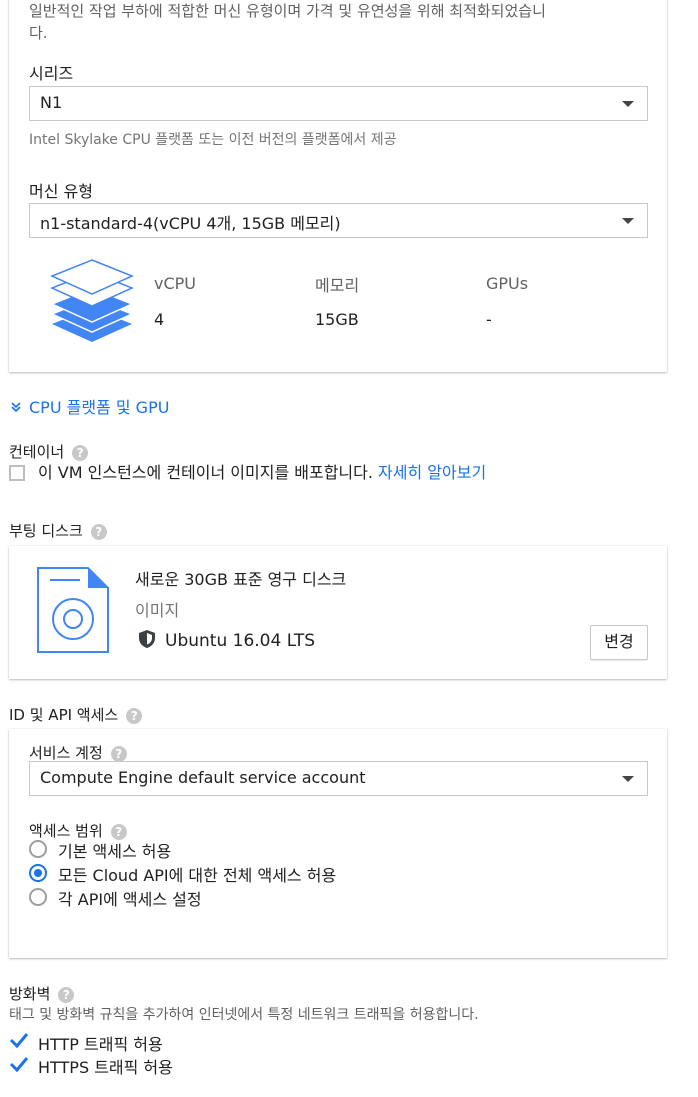 This screenshot has width=698, height=1097. What do you see at coordinates (240, 641) in the screenshot?
I see `boot-disk-image-value: Ubuntu 16.04 LTS` at bounding box center [240, 641].